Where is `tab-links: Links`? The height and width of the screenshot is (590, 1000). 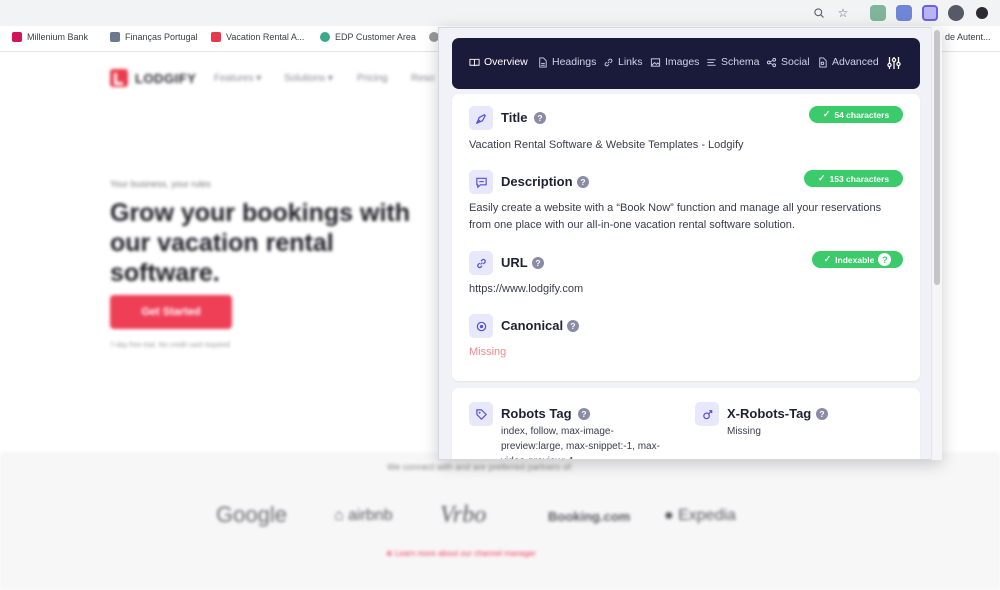 tab-links: Links is located at coordinates (623, 62).